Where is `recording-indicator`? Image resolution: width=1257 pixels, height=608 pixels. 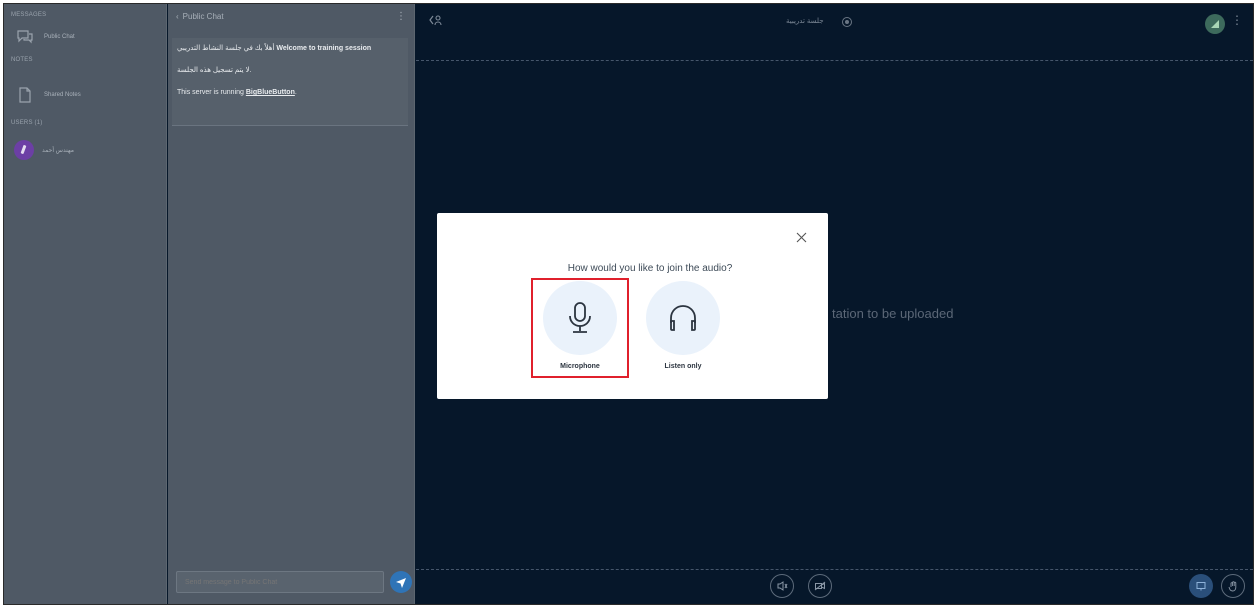
recording-indicator is located at coordinates (847, 22).